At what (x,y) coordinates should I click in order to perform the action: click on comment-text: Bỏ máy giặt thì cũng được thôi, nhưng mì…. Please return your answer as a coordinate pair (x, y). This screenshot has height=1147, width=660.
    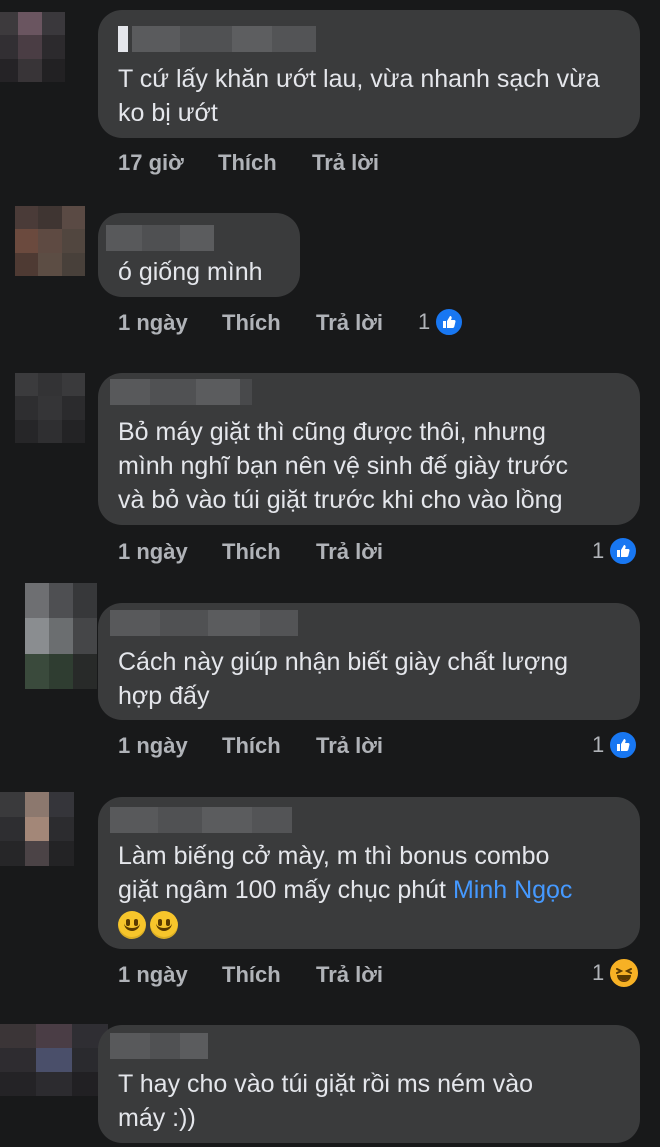
    Looking at the image, I should click on (343, 466).